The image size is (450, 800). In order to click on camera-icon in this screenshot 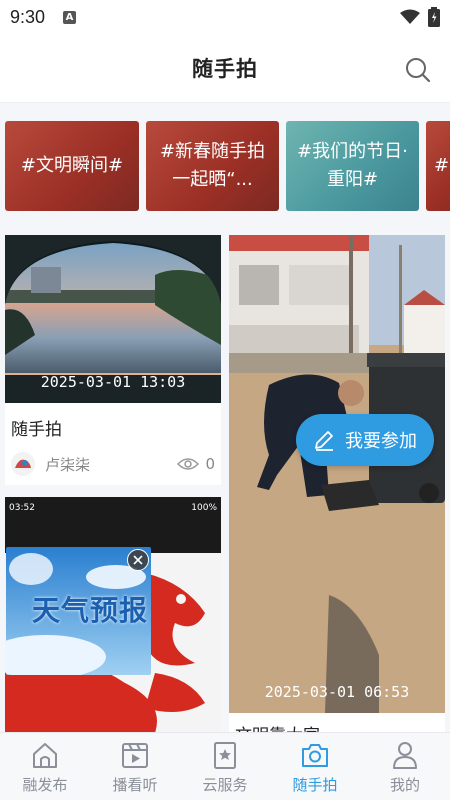, I will do `click(315, 755)`.